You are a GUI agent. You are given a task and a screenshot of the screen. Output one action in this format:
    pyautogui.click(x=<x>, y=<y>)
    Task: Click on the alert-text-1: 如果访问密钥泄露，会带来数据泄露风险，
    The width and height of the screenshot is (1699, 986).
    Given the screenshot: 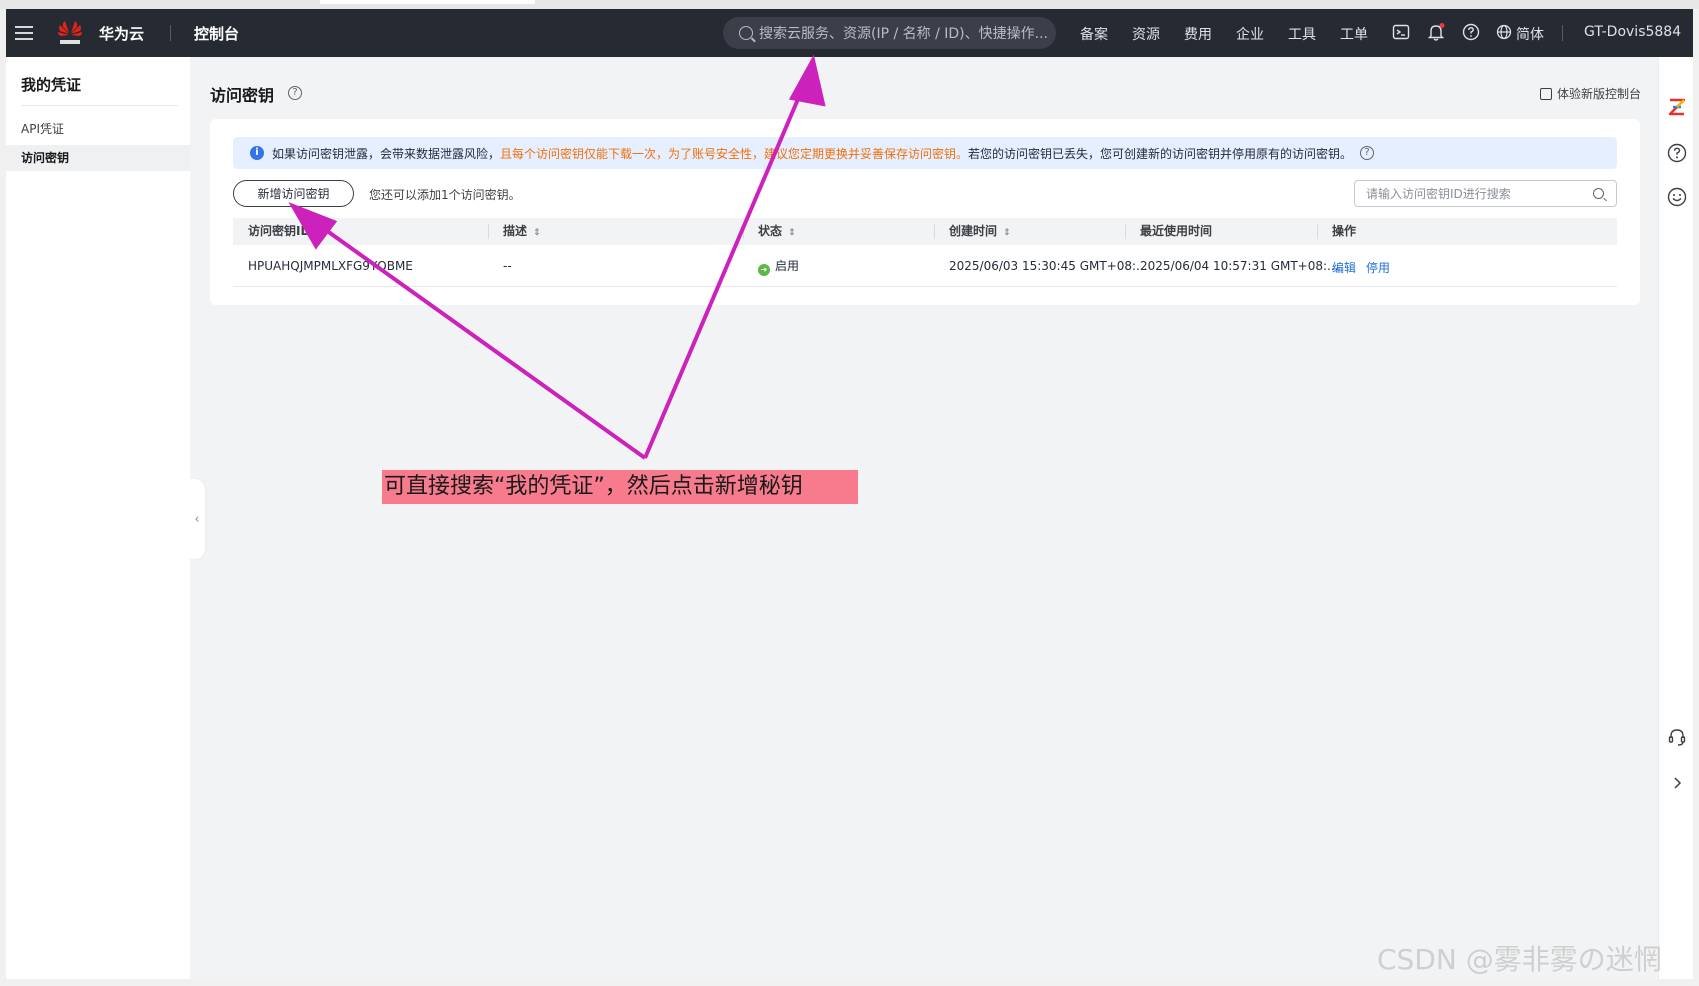 What is the action you would take?
    pyautogui.click(x=386, y=153)
    